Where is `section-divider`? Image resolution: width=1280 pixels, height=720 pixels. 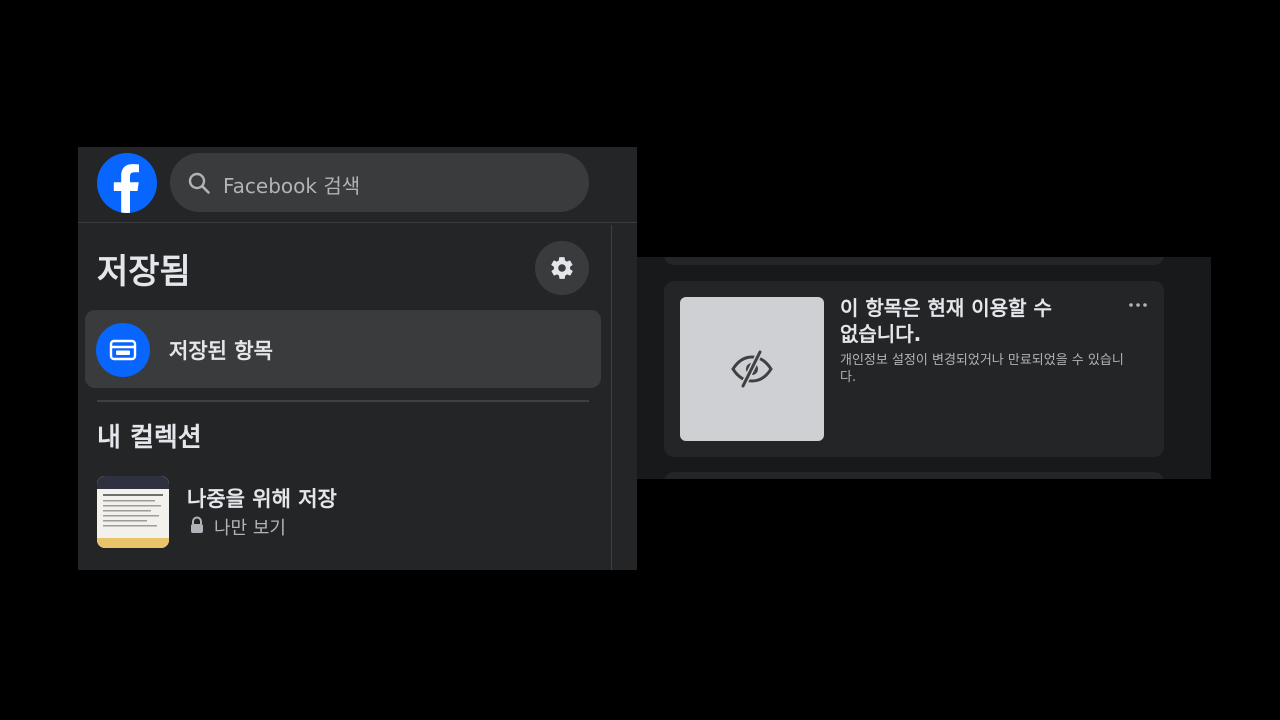
section-divider is located at coordinates (343, 401).